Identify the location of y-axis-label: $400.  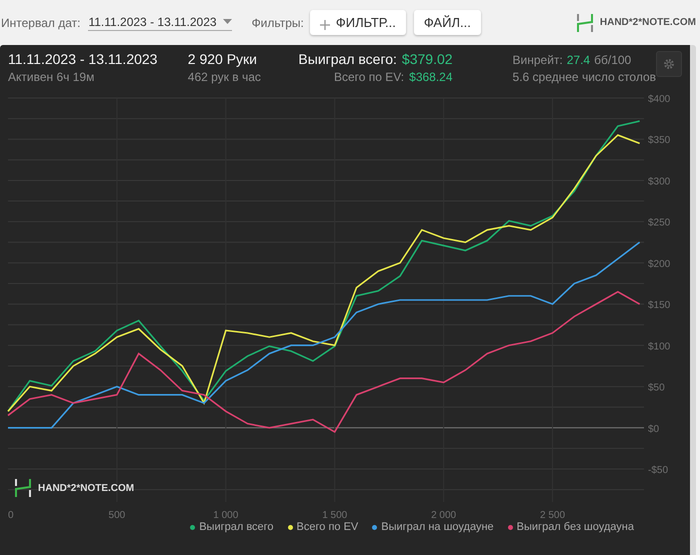
(659, 99).